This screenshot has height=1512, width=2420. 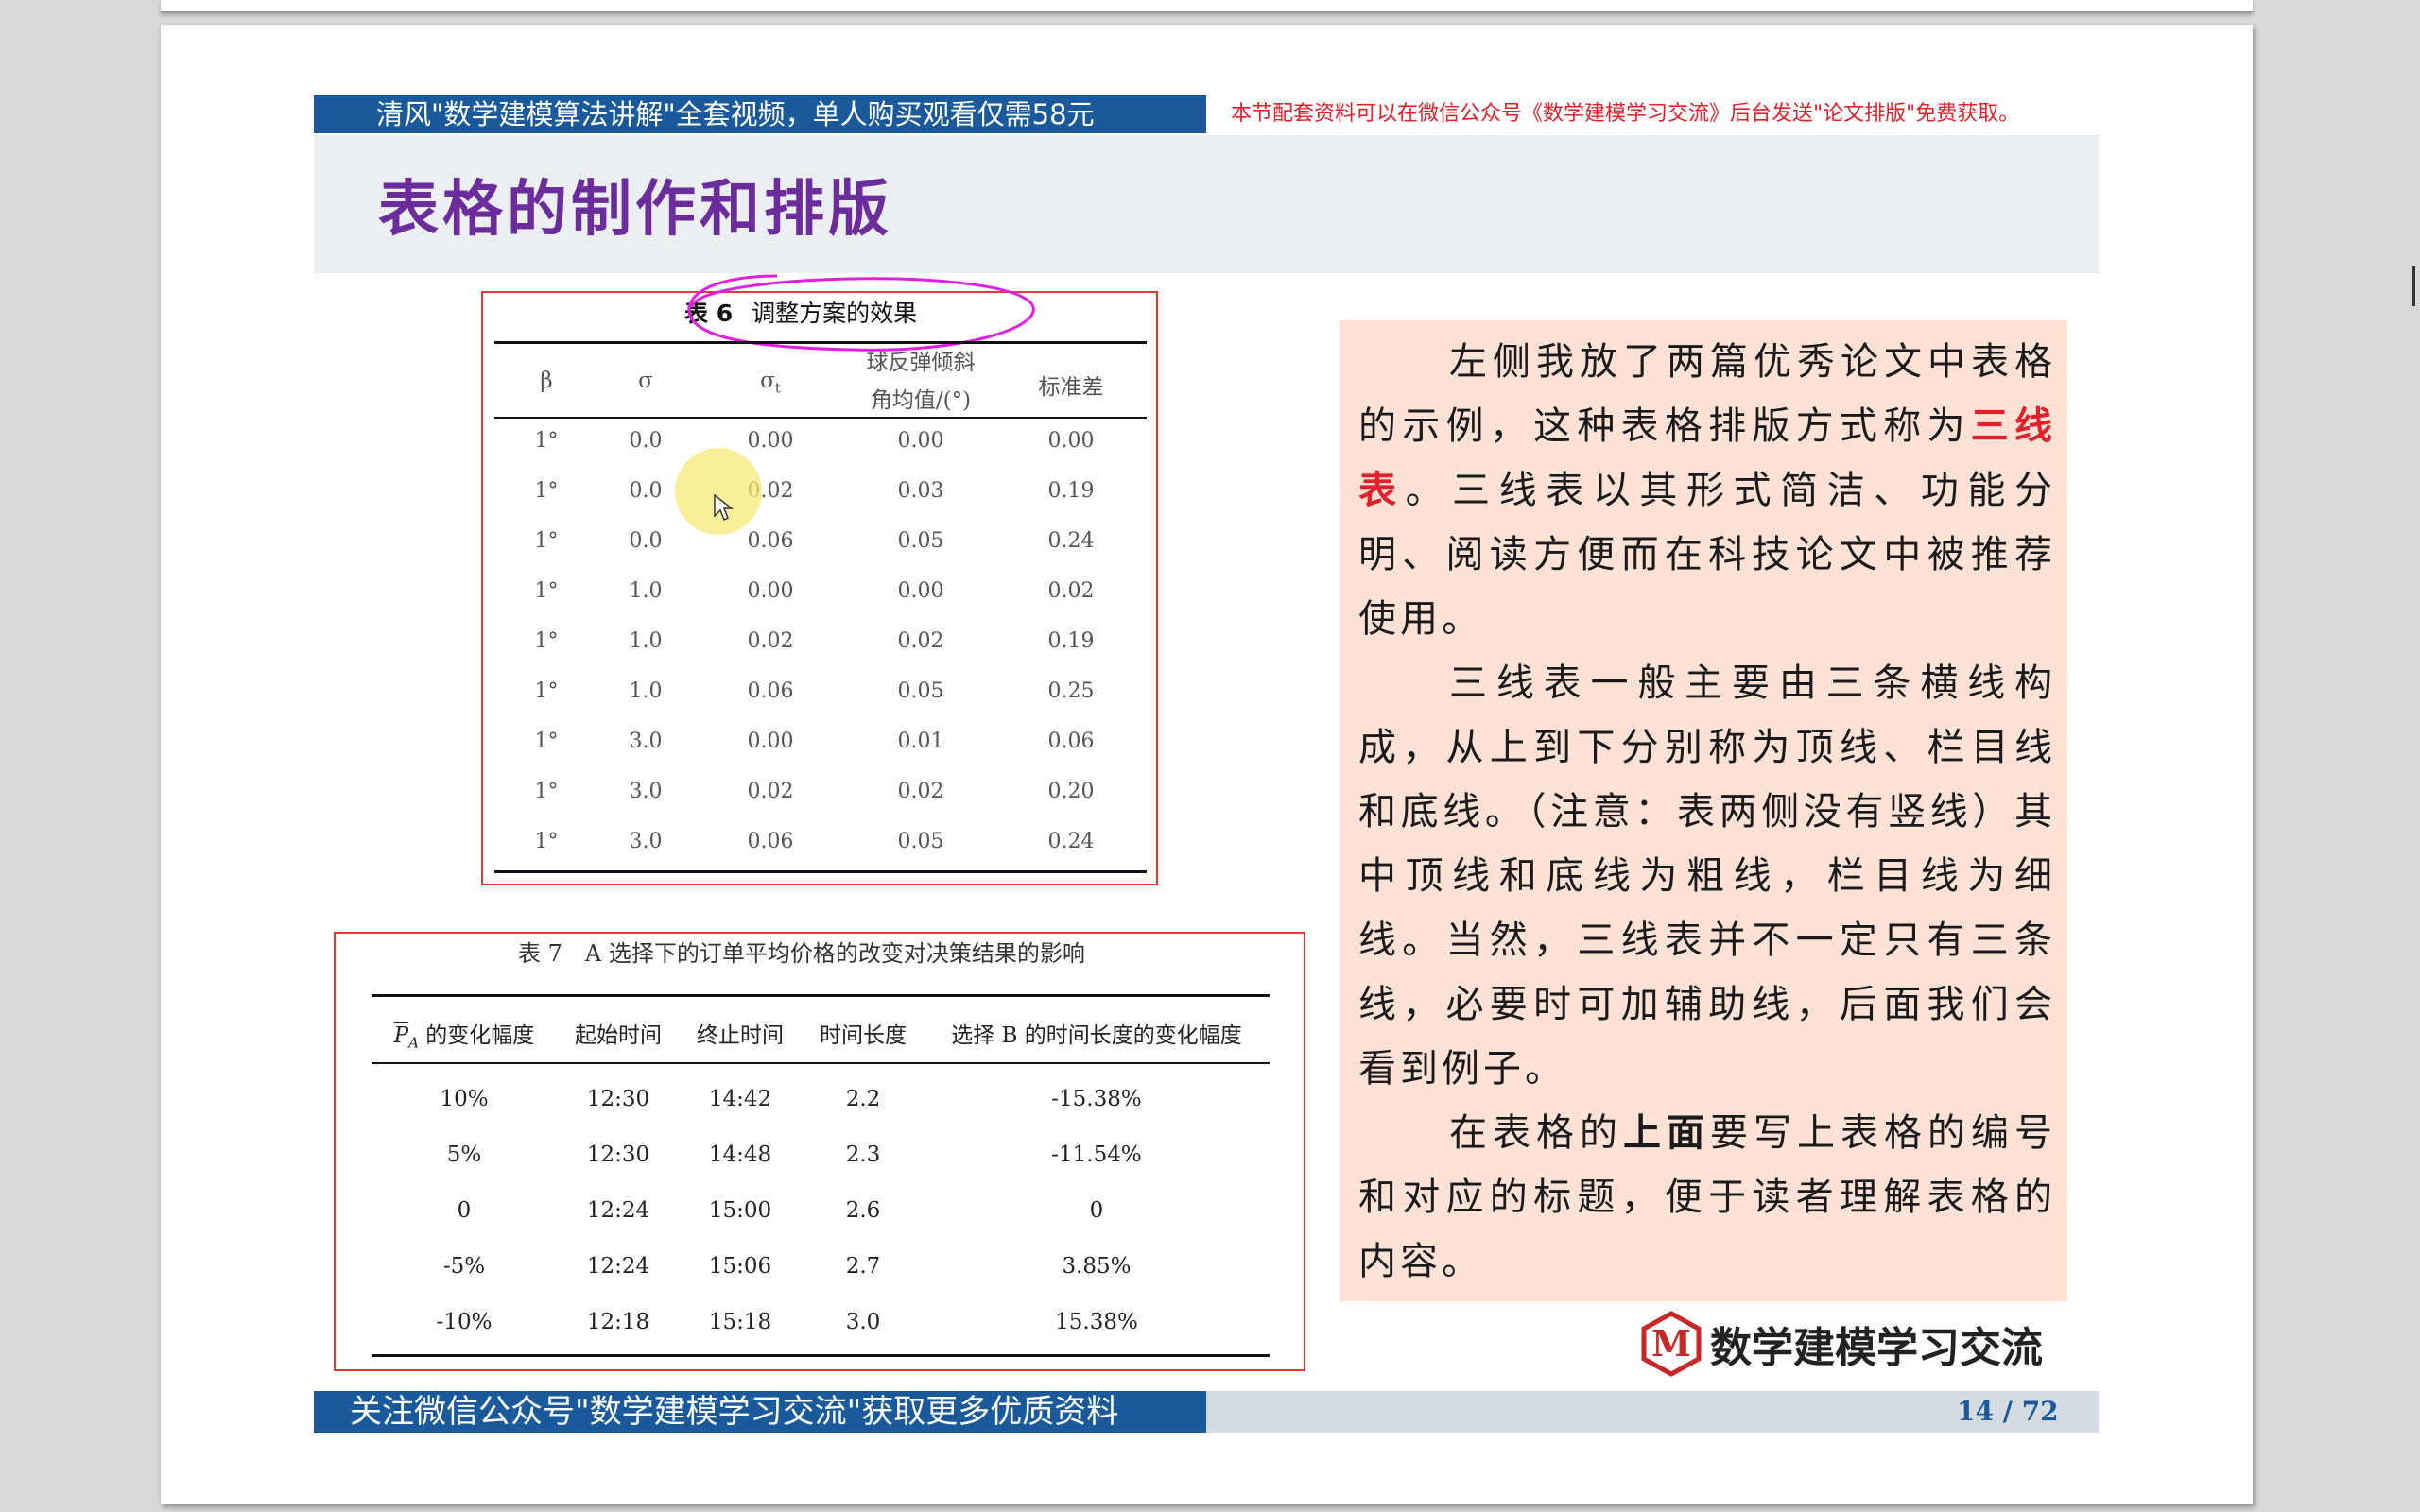 I want to click on table7-cell: 3.85%, so click(x=1097, y=1266).